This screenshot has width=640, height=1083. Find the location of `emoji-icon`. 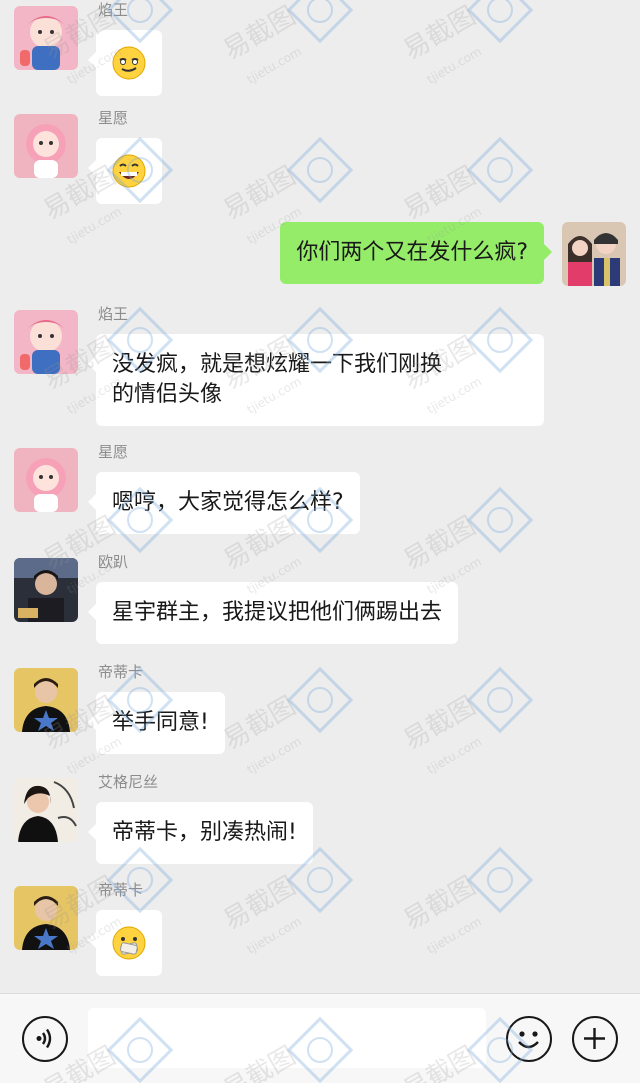

emoji-icon is located at coordinates (528, 1040).